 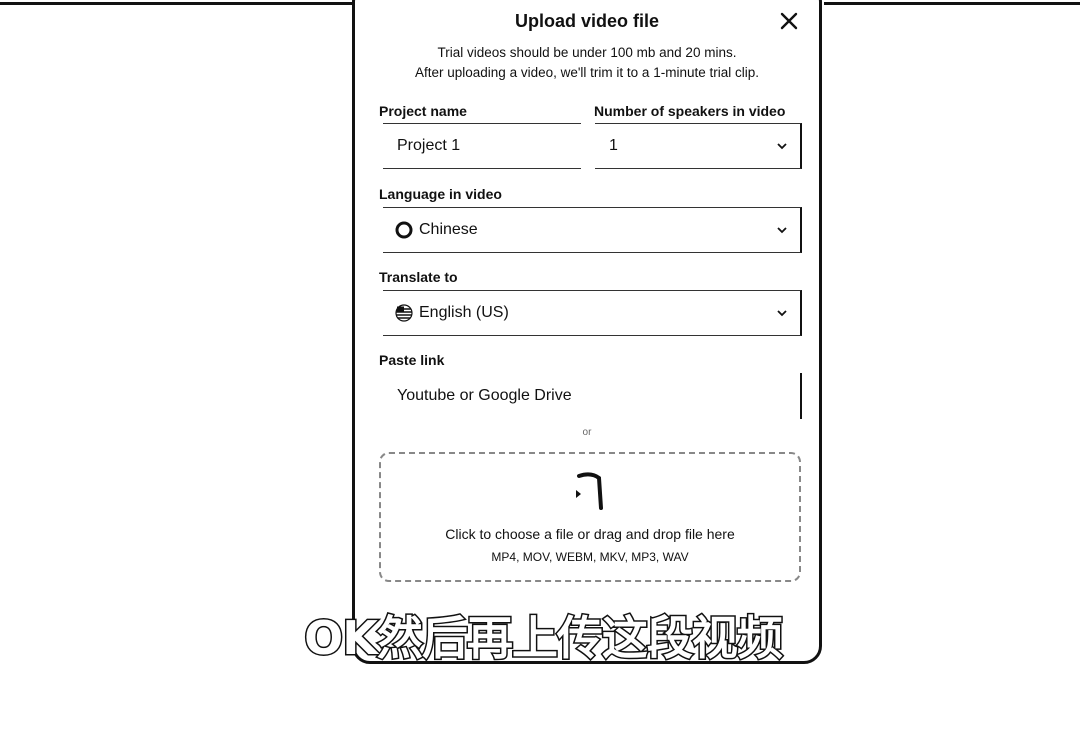 I want to click on paste-link-label: Paste link, so click(x=412, y=360).